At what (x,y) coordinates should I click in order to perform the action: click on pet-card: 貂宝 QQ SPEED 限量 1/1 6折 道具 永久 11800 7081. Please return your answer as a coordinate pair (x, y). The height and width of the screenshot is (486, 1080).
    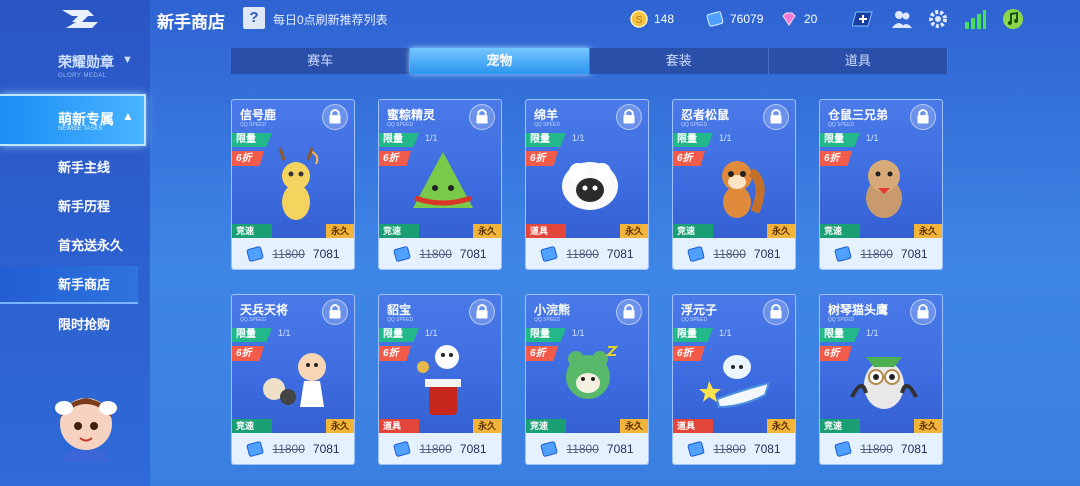
    Looking at the image, I should click on (440, 379).